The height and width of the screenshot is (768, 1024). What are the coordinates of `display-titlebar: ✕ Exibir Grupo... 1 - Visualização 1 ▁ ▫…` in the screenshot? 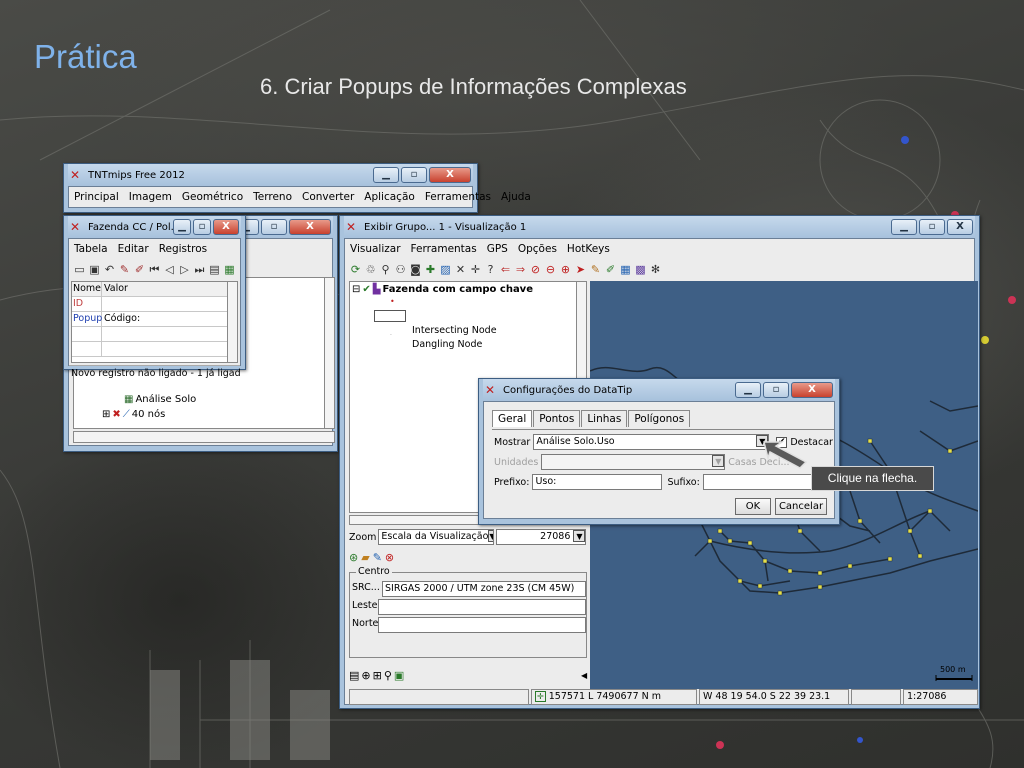 It's located at (659, 227).